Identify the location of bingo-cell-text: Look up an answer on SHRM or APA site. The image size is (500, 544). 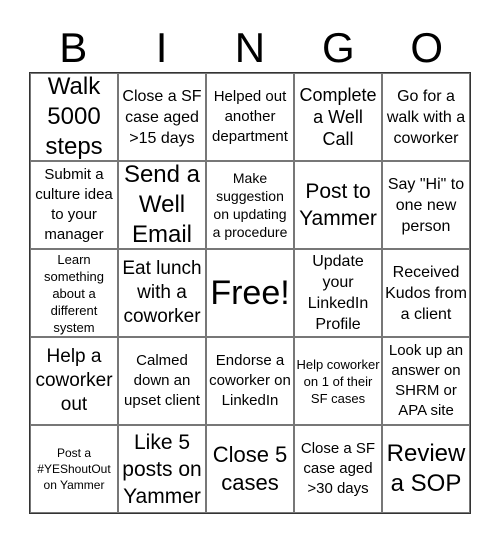
(426, 380).